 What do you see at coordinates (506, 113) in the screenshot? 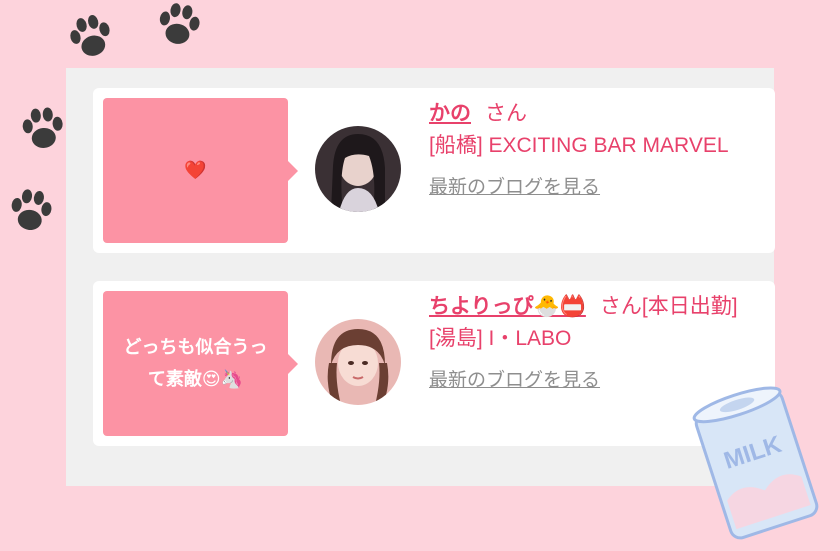
I see `honorific: さん` at bounding box center [506, 113].